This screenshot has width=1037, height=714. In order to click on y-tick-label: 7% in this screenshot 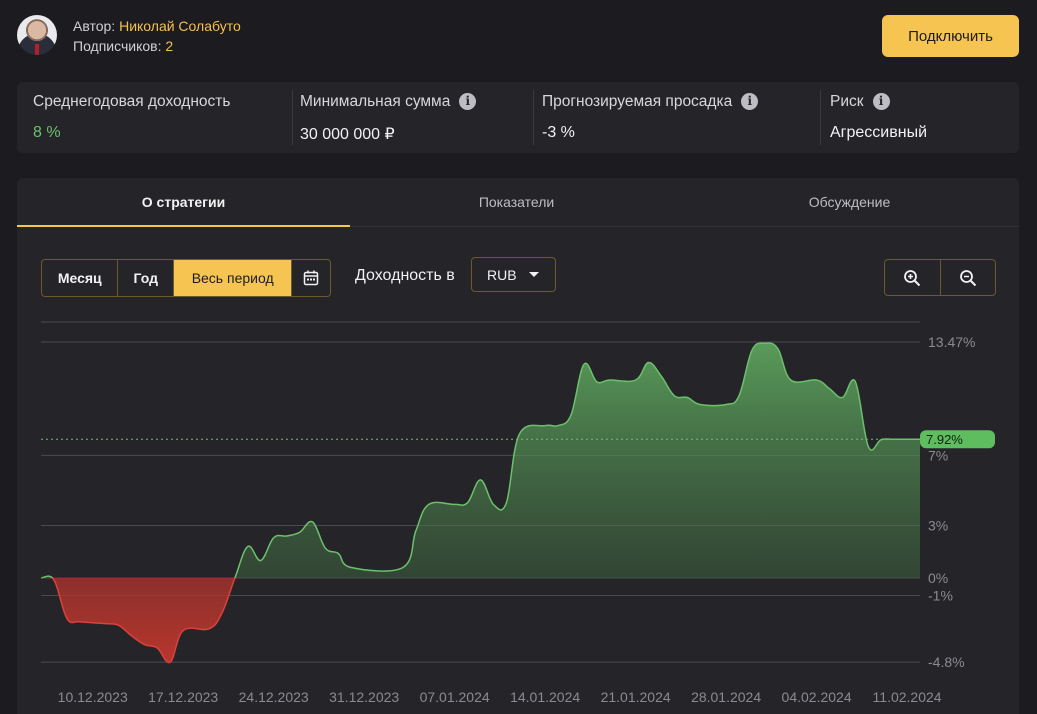, I will do `click(938, 455)`.